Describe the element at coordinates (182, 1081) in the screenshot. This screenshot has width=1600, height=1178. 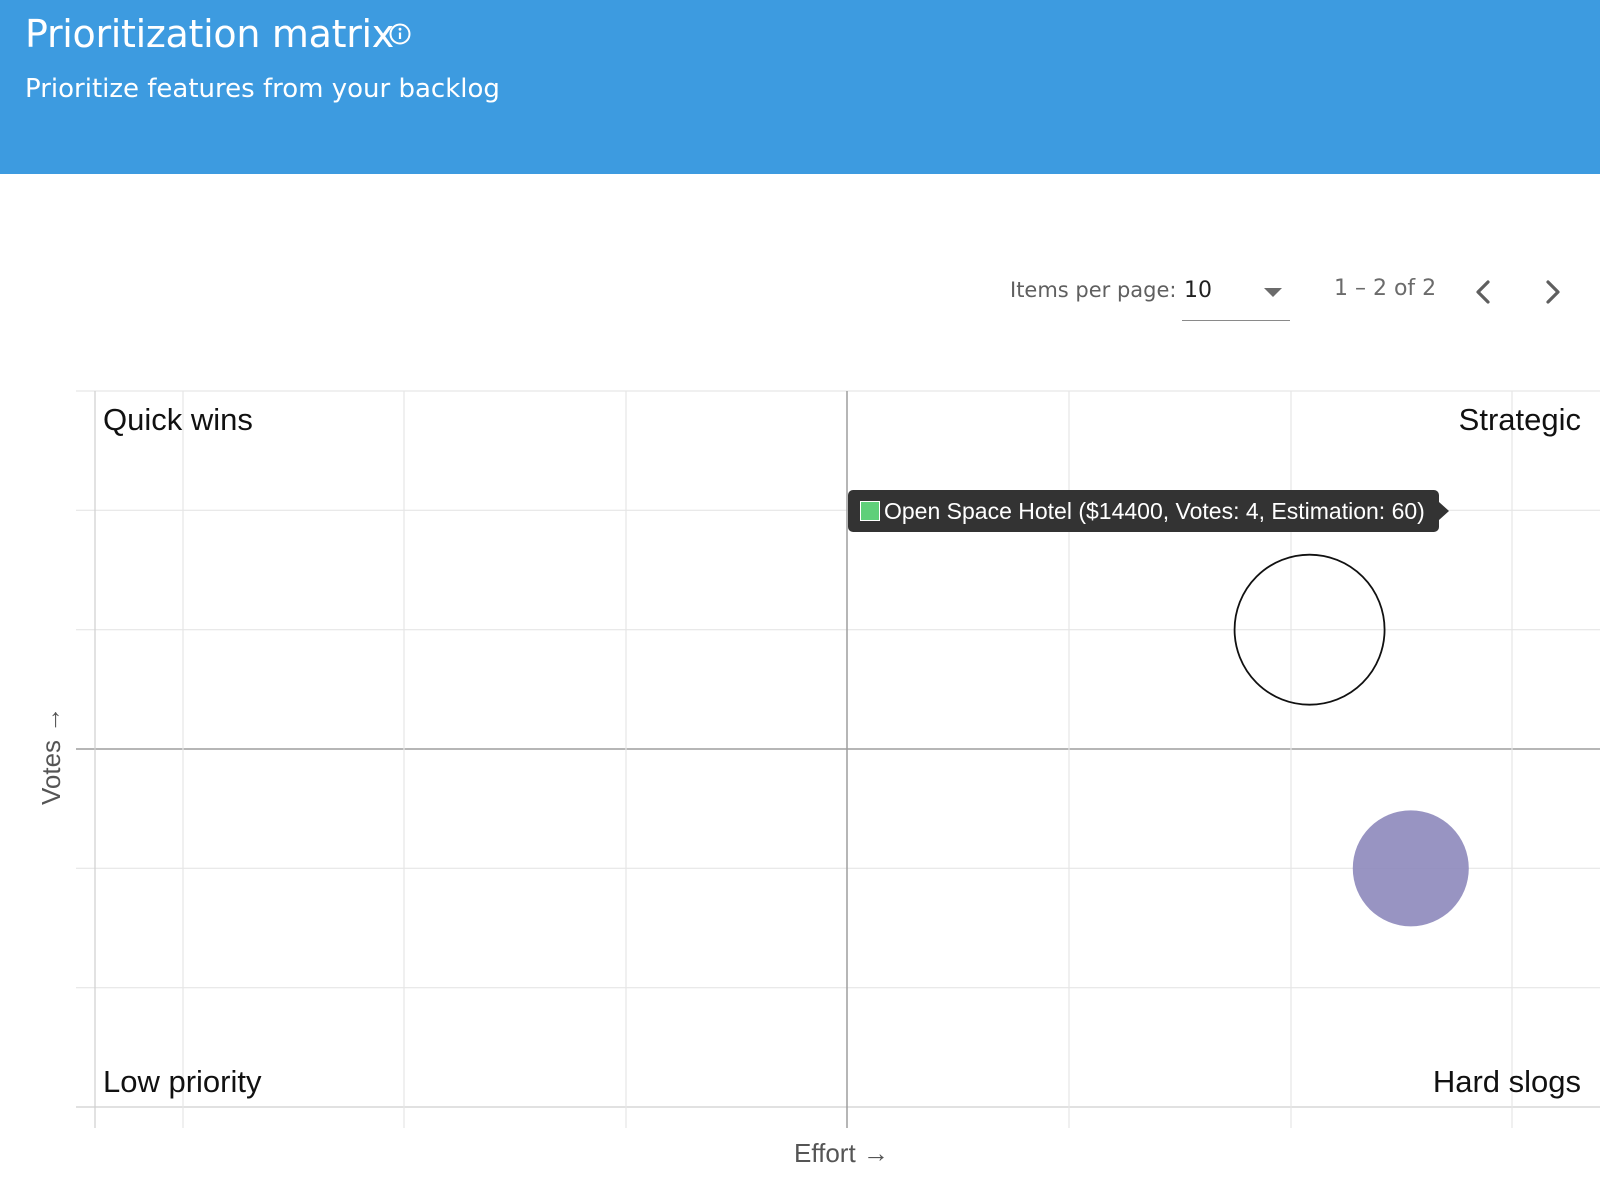
I see `quadrant-label-low-priority: Low priority` at that location.